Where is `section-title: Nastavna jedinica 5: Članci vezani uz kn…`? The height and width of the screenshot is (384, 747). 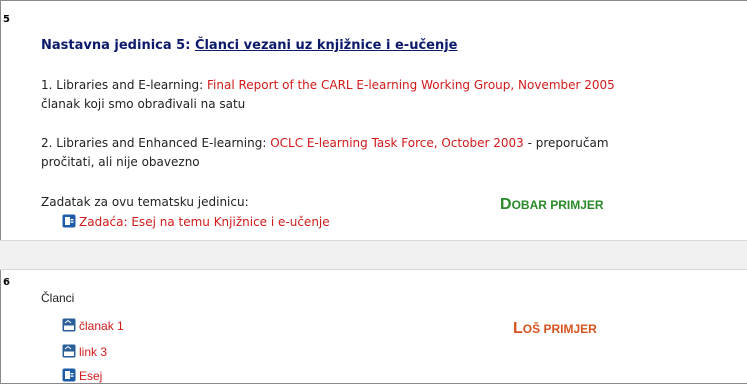 section-title: Nastavna jedinica 5: Članci vezani uz kn… is located at coordinates (249, 45).